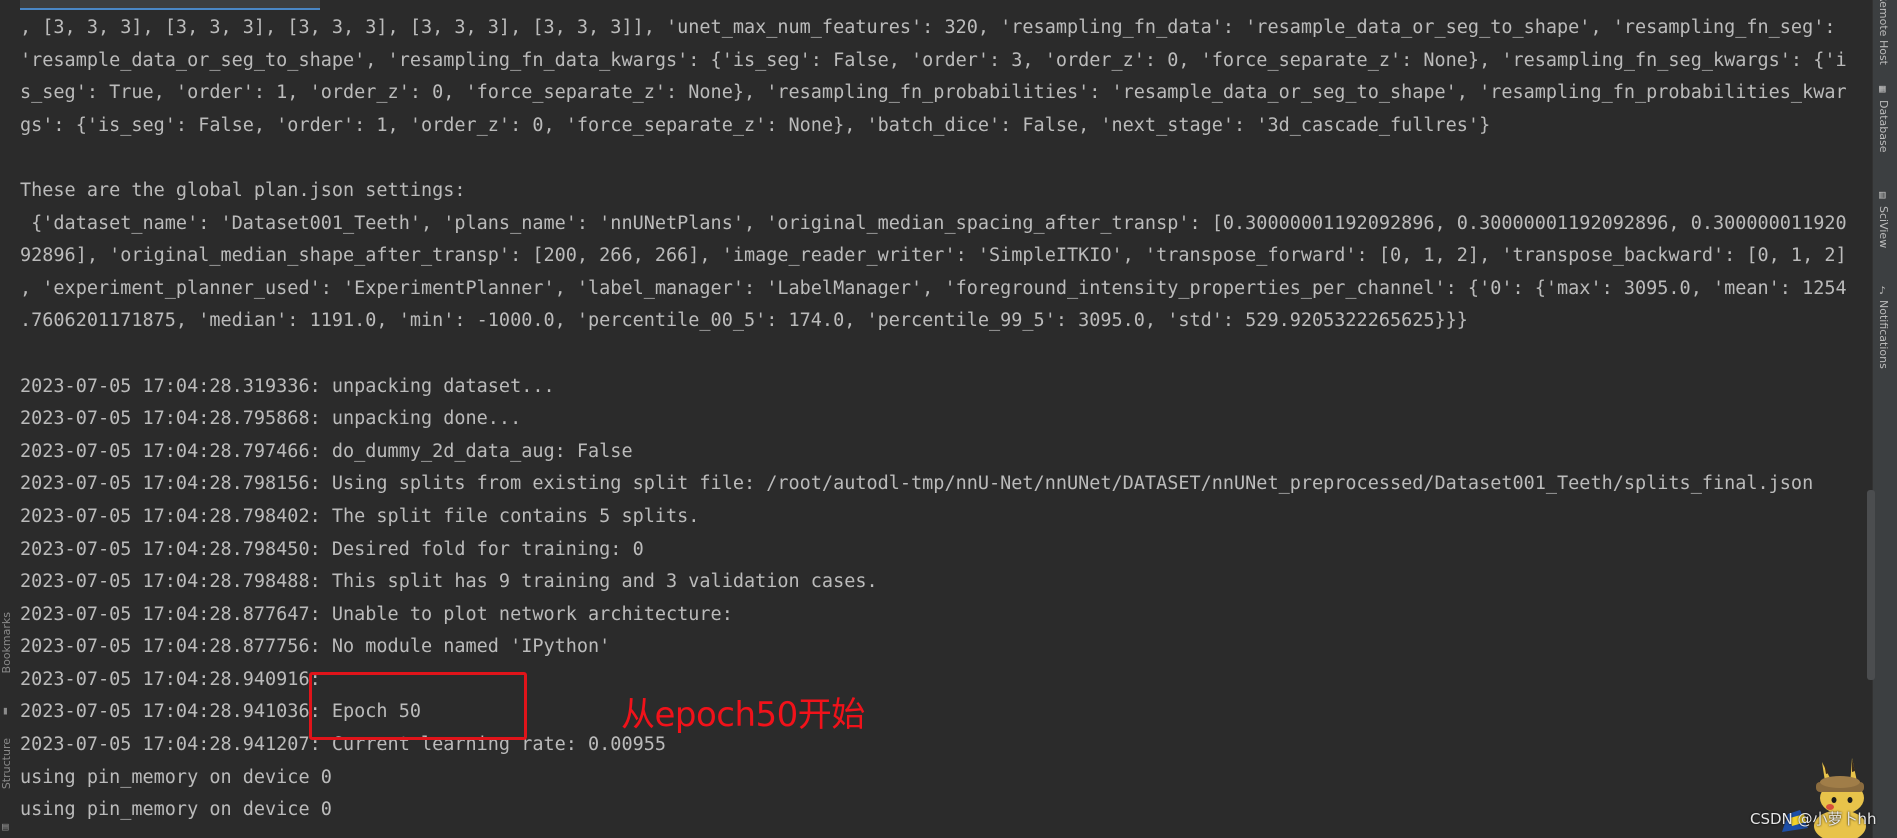  What do you see at coordinates (7, 763) in the screenshot?
I see `structure-tool-window-button: Structure` at bounding box center [7, 763].